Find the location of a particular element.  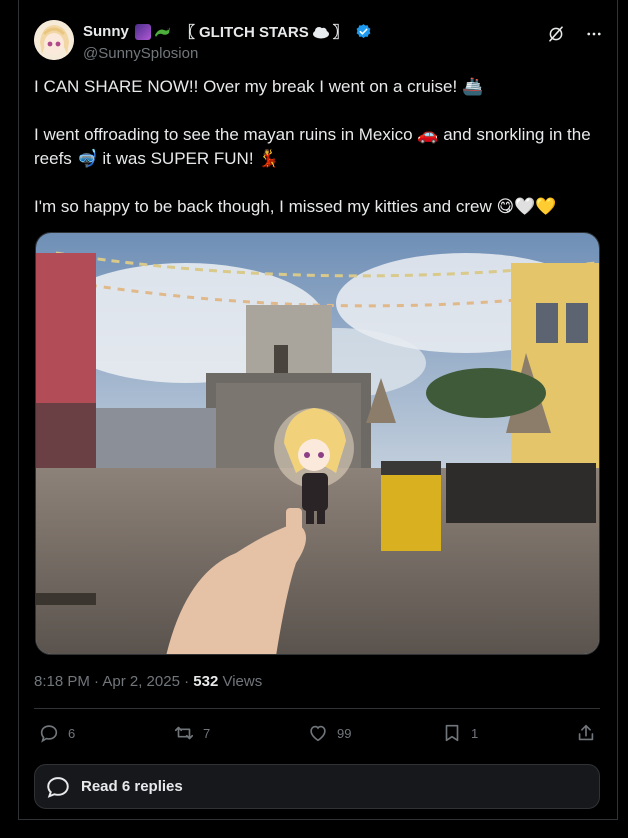

display-name-row: Sunny 〖 GLITCH STARS 〗 is located at coordinates (227, 31).